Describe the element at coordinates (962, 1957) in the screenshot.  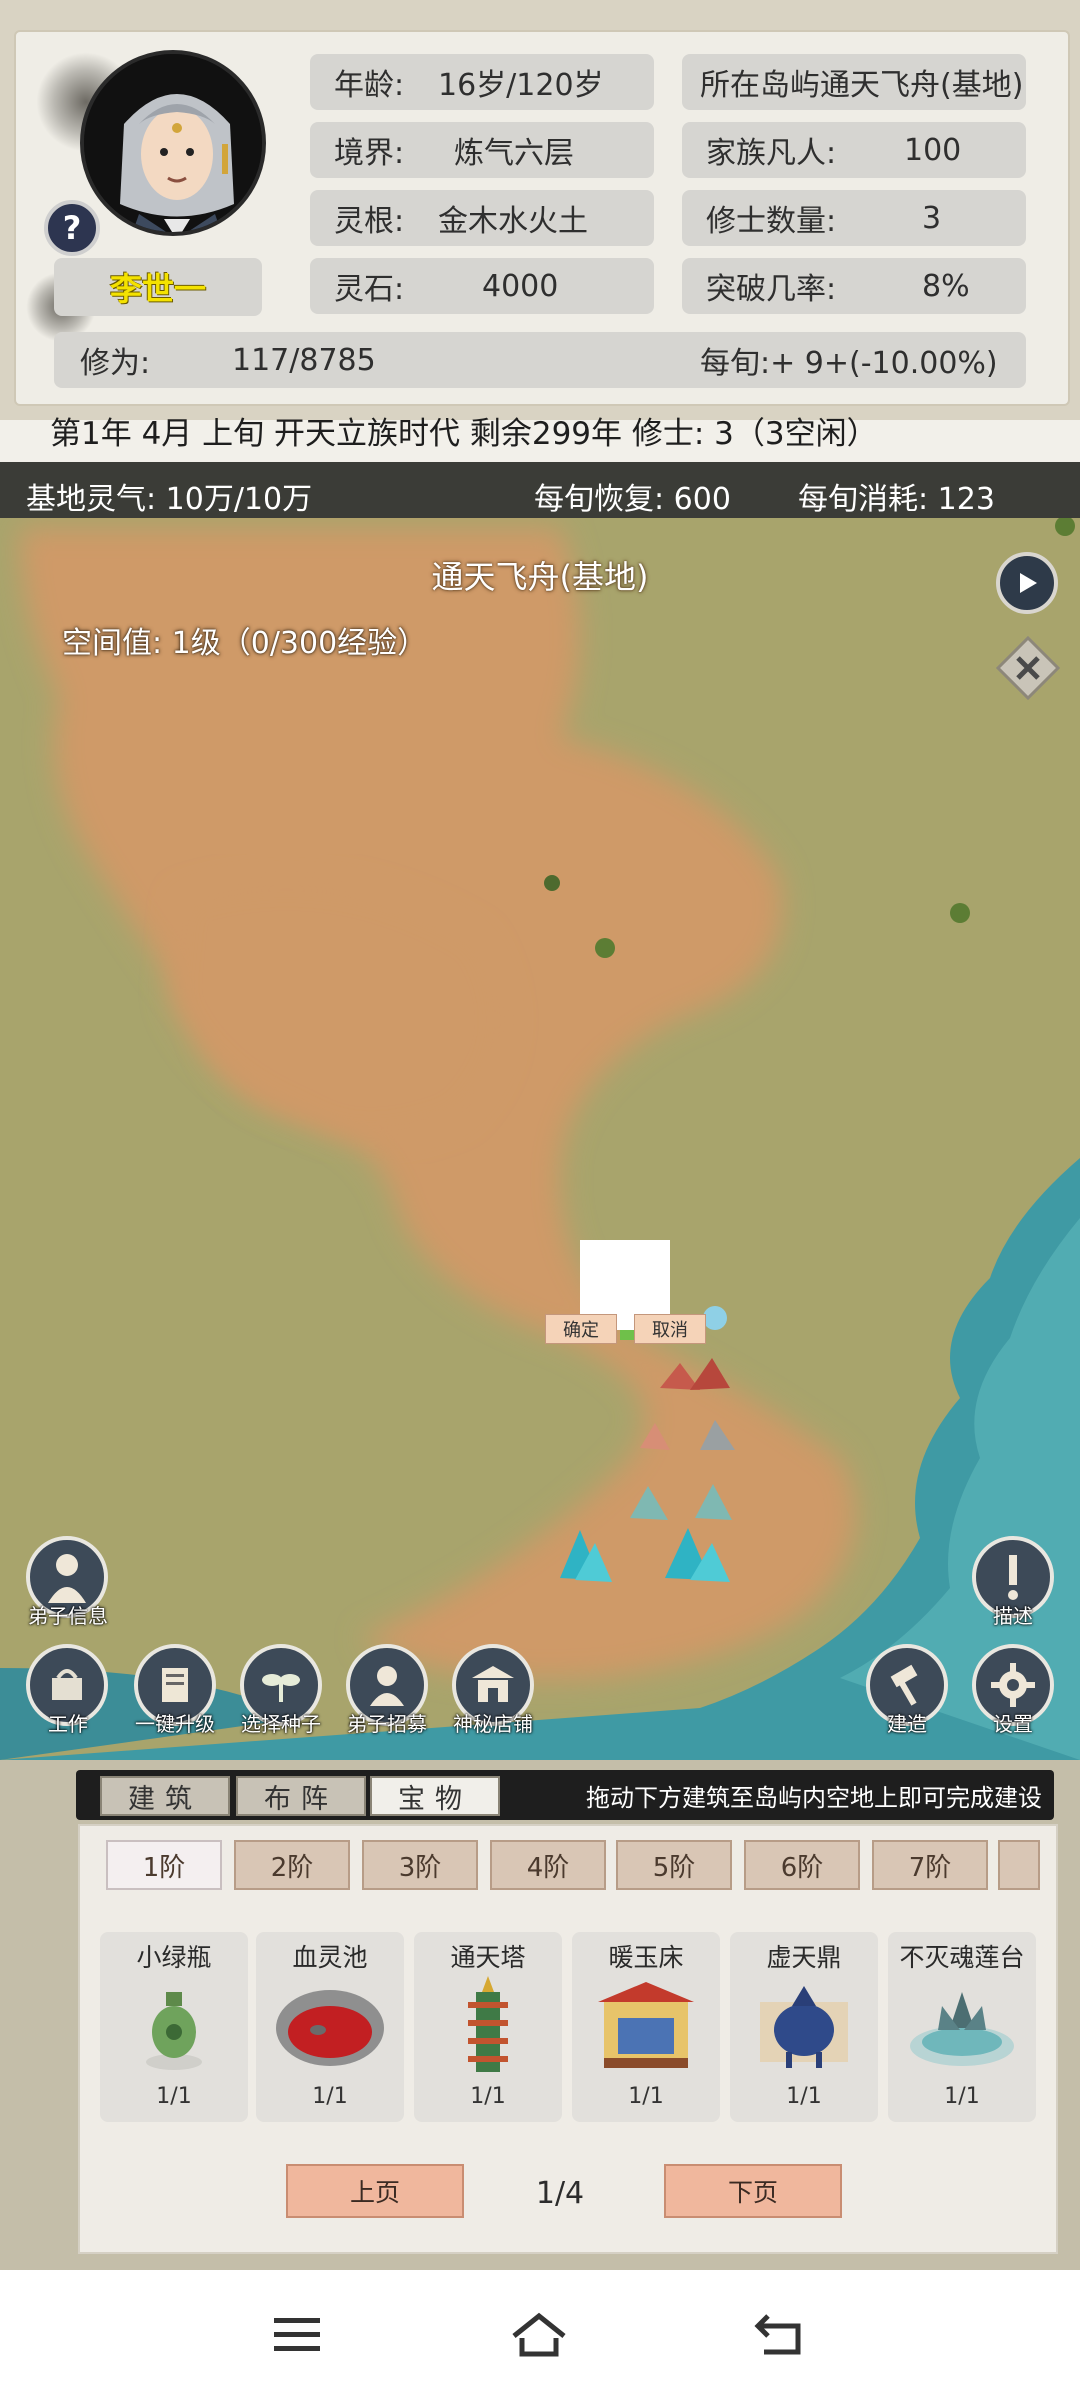
I see `item-name: 不灭魂莲台` at that location.